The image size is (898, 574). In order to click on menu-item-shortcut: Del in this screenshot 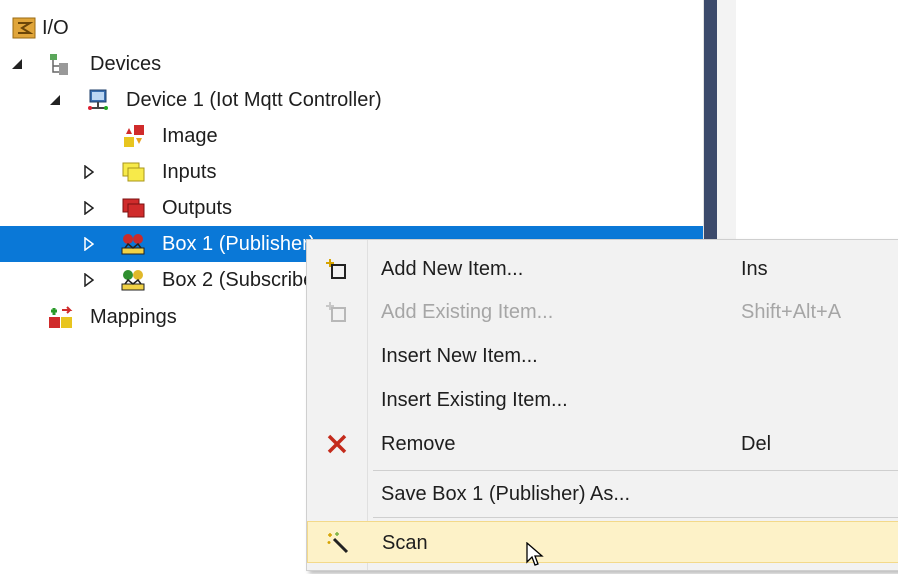, I will do `click(756, 444)`.